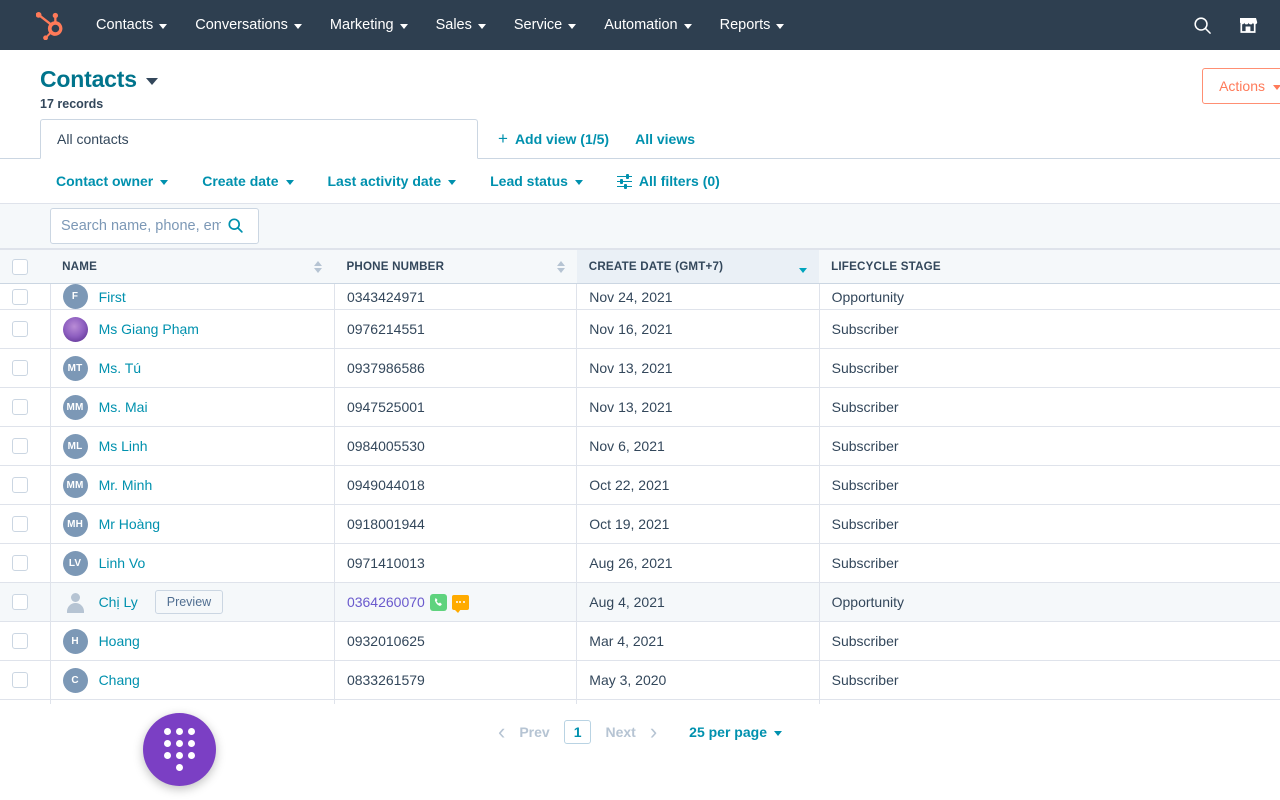  Describe the element at coordinates (698, 368) in the screenshot. I see `create-date-cell: Nov 13, 2021` at that location.